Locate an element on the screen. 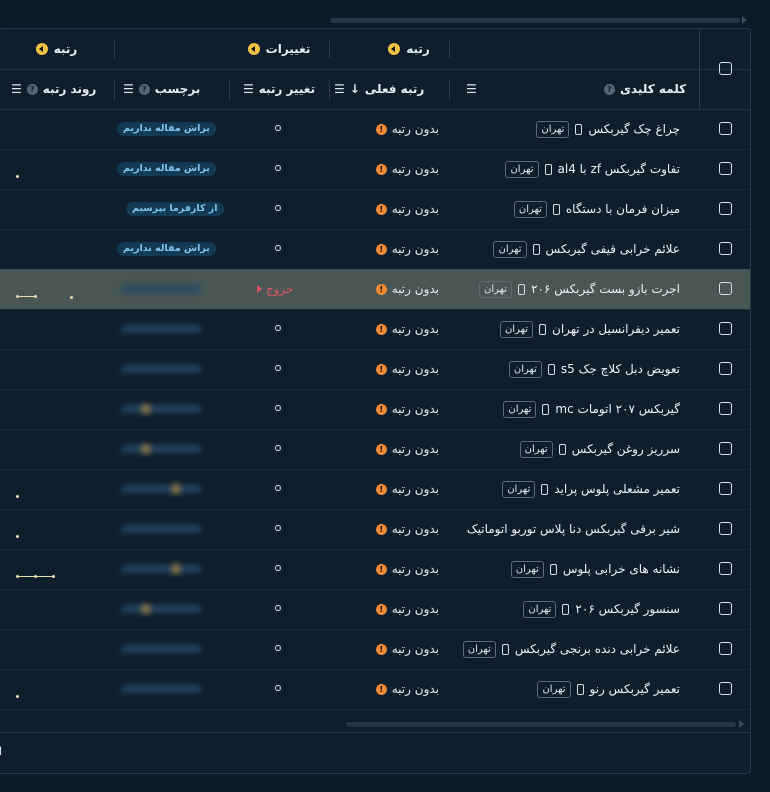 The height and width of the screenshot is (792, 770). header-label: ☰ ? برچسب is located at coordinates (161, 89).